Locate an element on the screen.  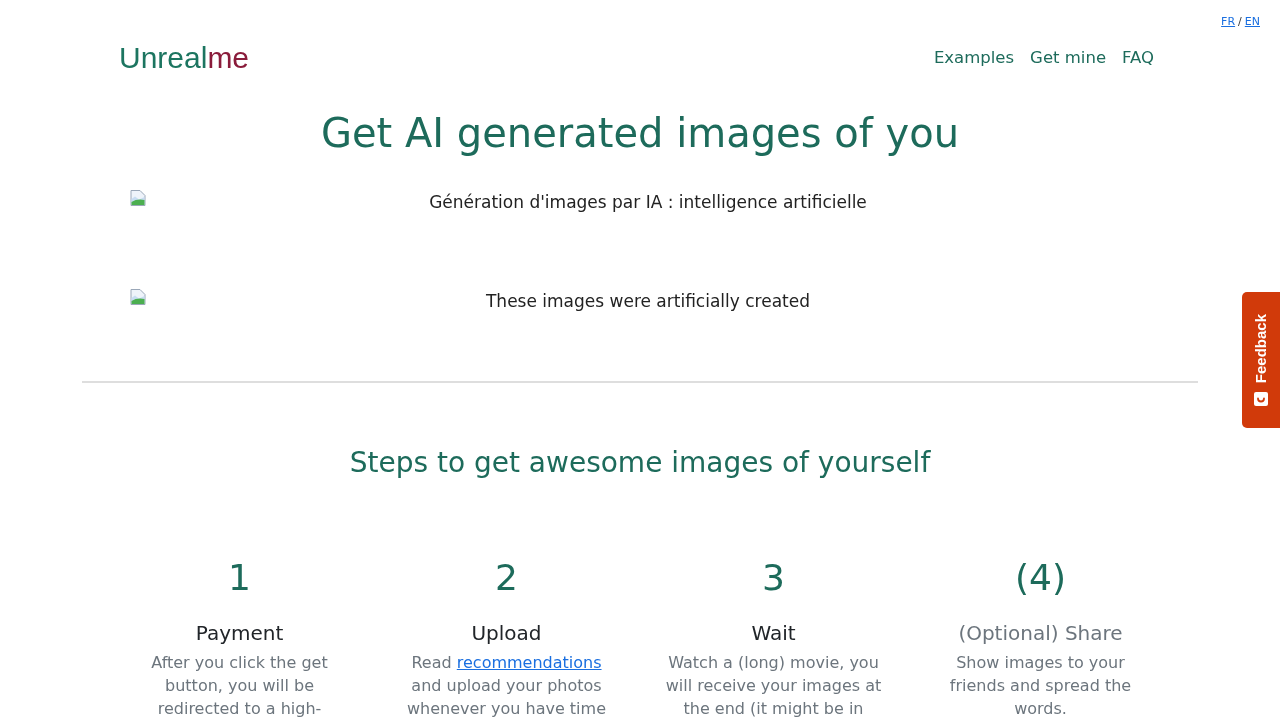
step-number: 3 is located at coordinates (773, 578).